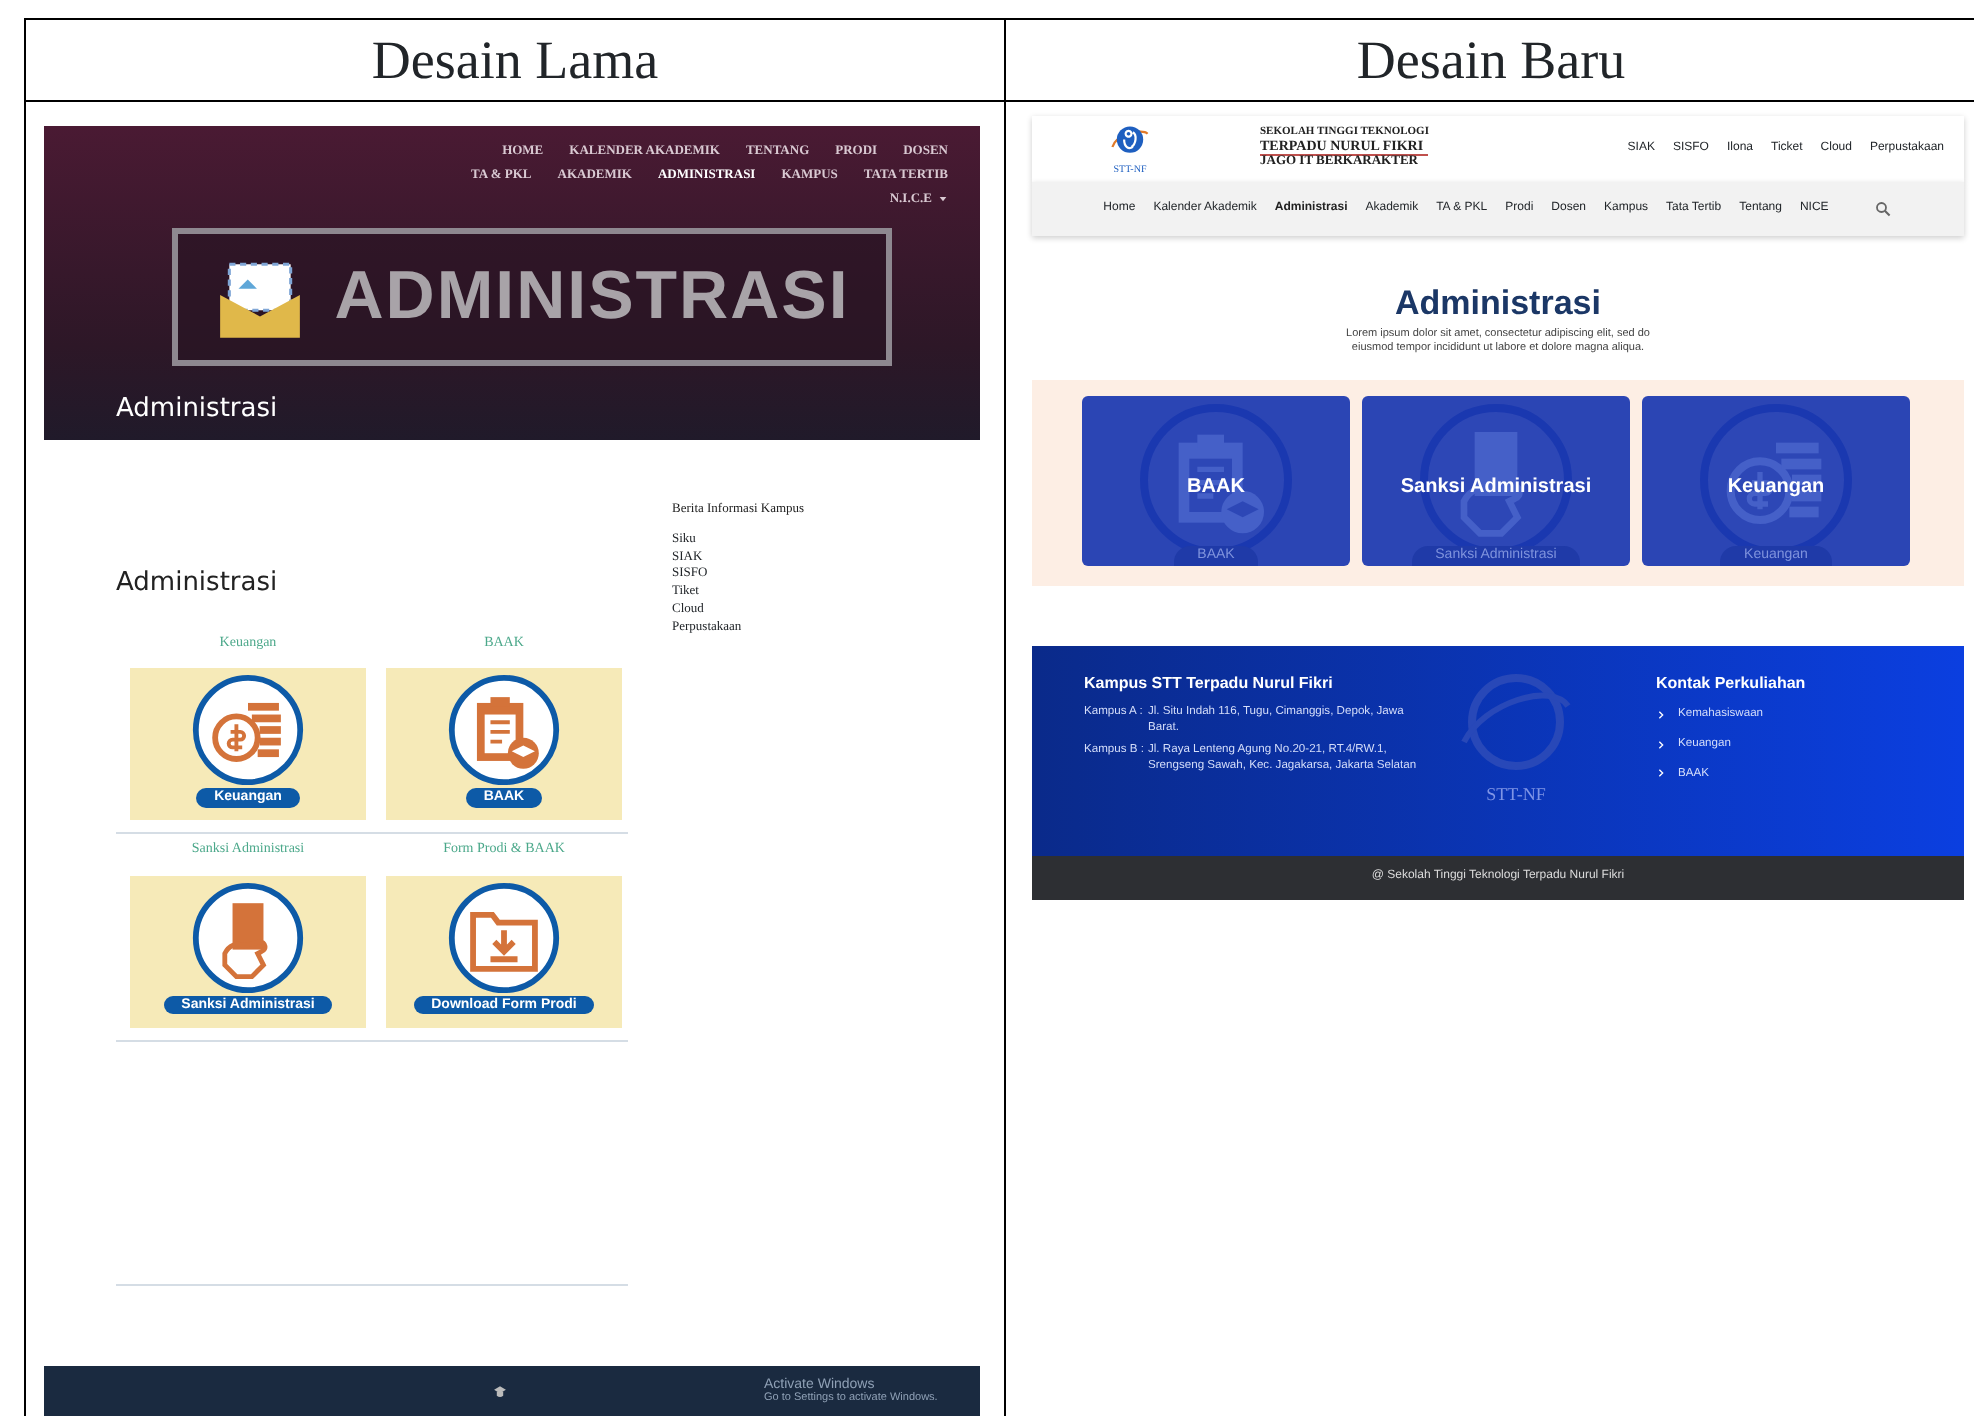  What do you see at coordinates (198, 409) in the screenshot?
I see `hero-title: Administrasi` at bounding box center [198, 409].